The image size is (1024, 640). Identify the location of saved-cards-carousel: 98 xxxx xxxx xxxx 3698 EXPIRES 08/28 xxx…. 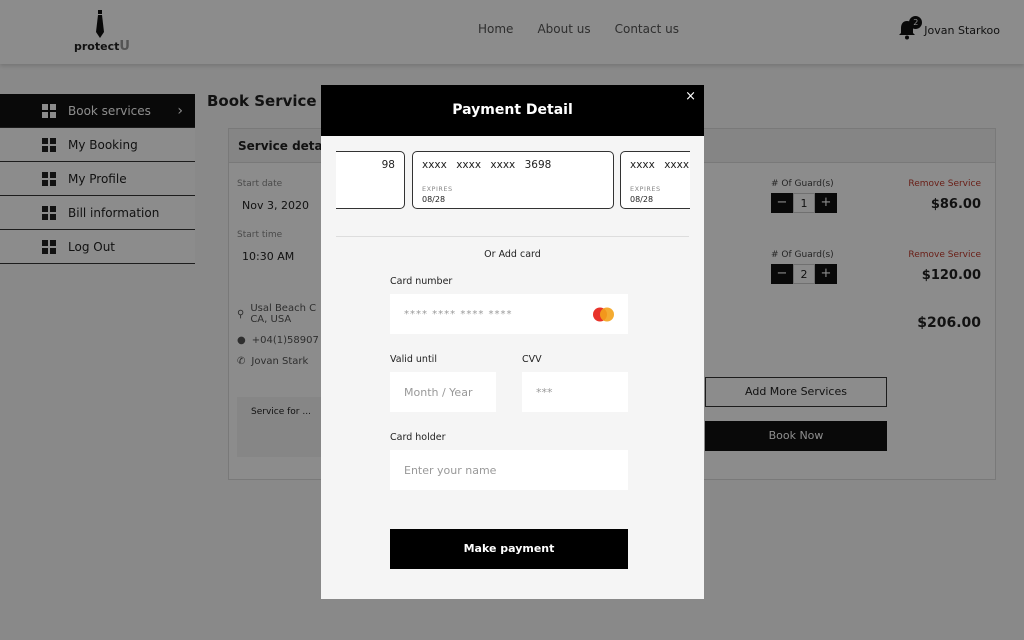
(513, 180).